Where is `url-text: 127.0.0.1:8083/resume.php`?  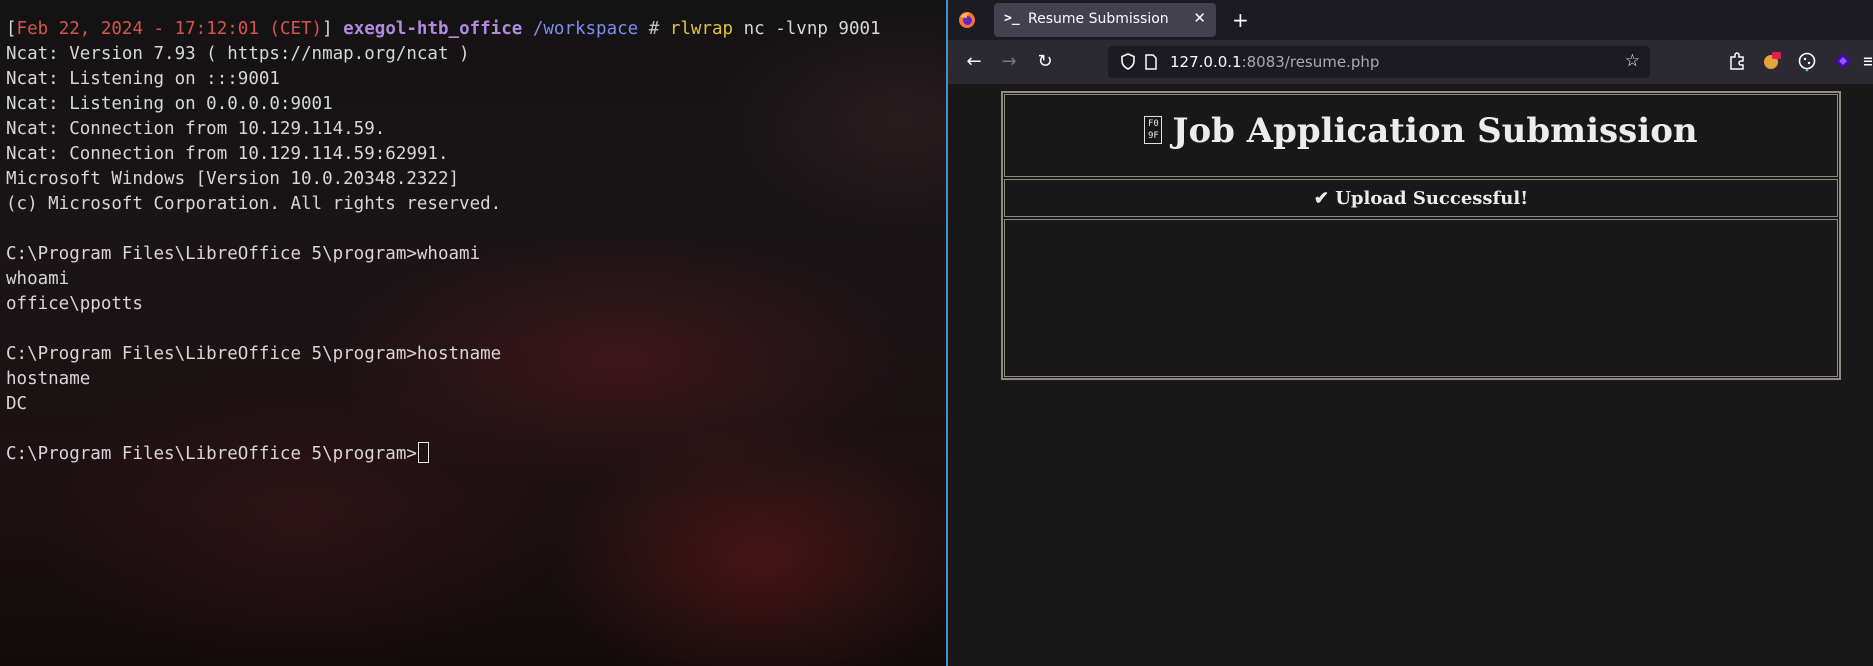 url-text: 127.0.0.1:8083/resume.php is located at coordinates (1274, 62).